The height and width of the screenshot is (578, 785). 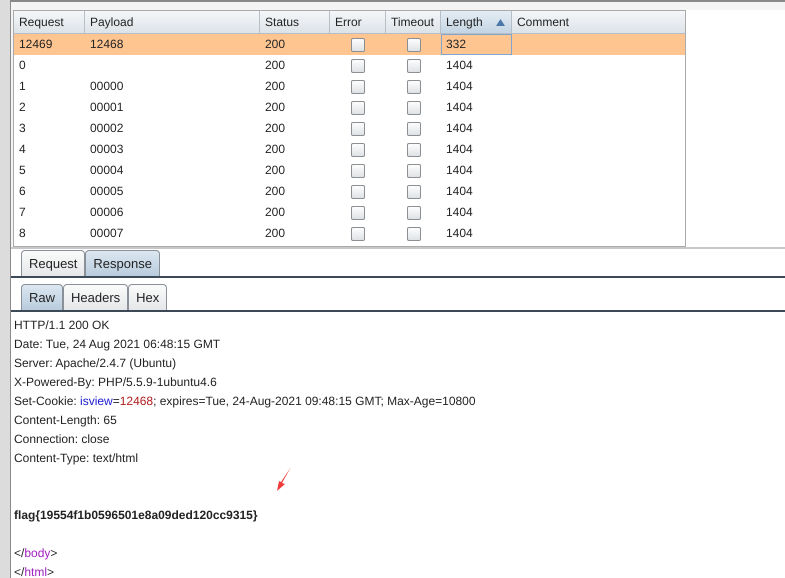 What do you see at coordinates (36, 553) in the screenshot?
I see `response-line: </body>` at bounding box center [36, 553].